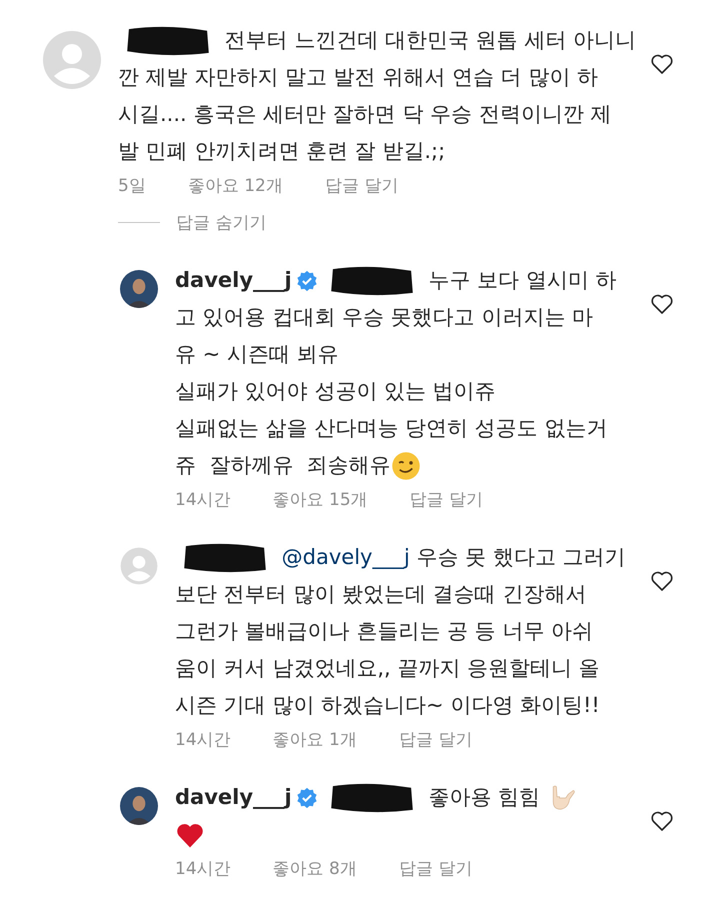 The width and height of the screenshot is (720, 904). What do you see at coordinates (314, 868) in the screenshot?
I see `likes-count: 좋아요 8개` at bounding box center [314, 868].